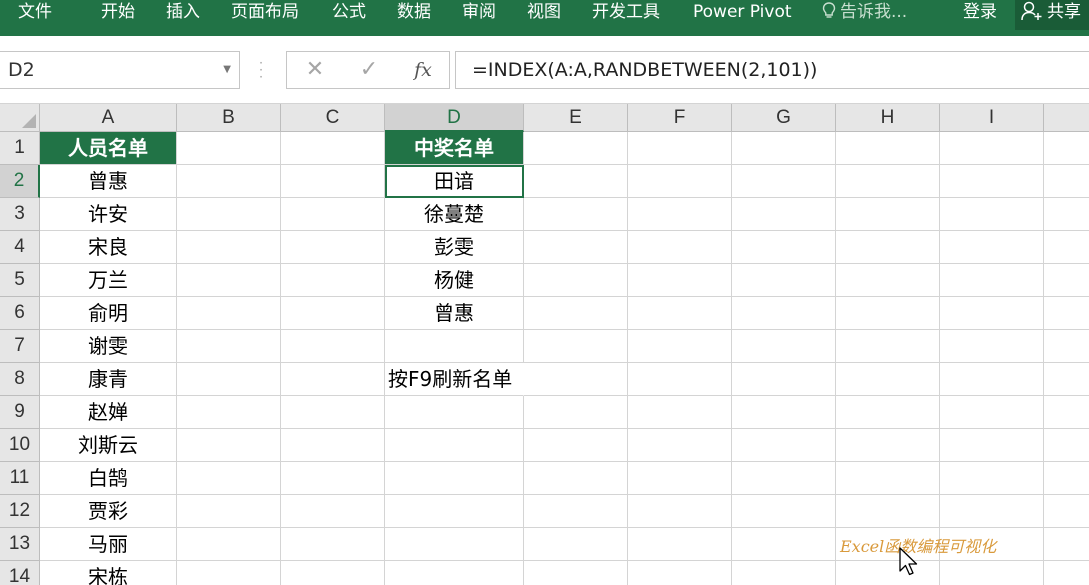  Describe the element at coordinates (108, 573) in the screenshot. I see `cell-a14: 宋栋` at that location.